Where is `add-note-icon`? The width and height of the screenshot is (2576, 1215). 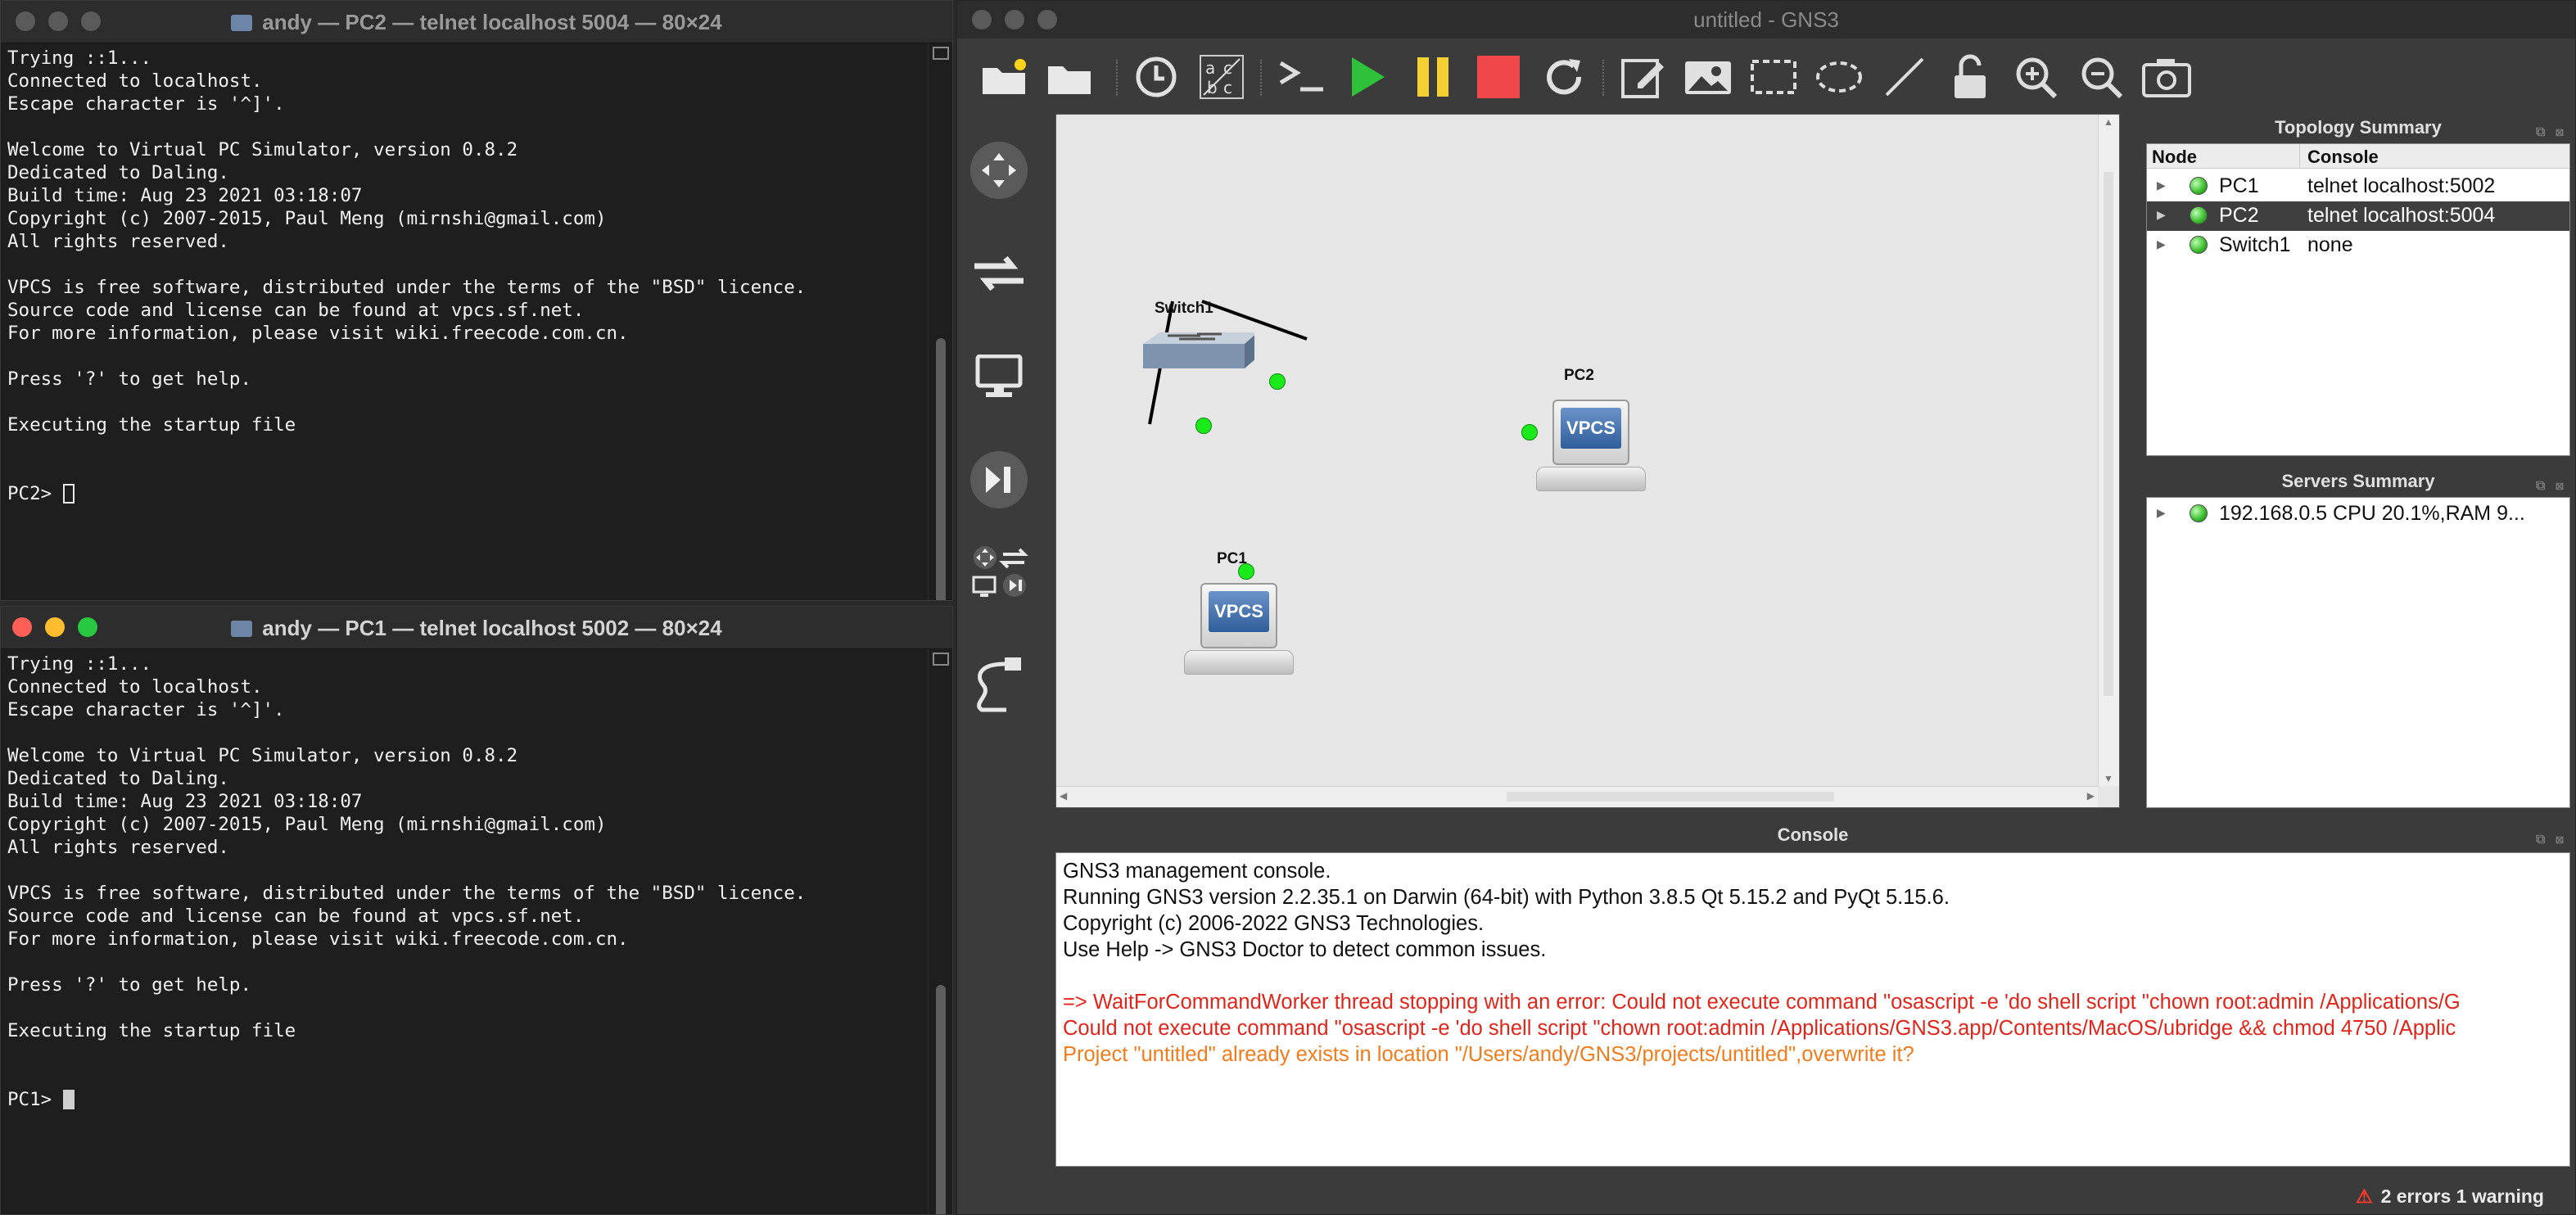 add-note-icon is located at coordinates (1643, 77).